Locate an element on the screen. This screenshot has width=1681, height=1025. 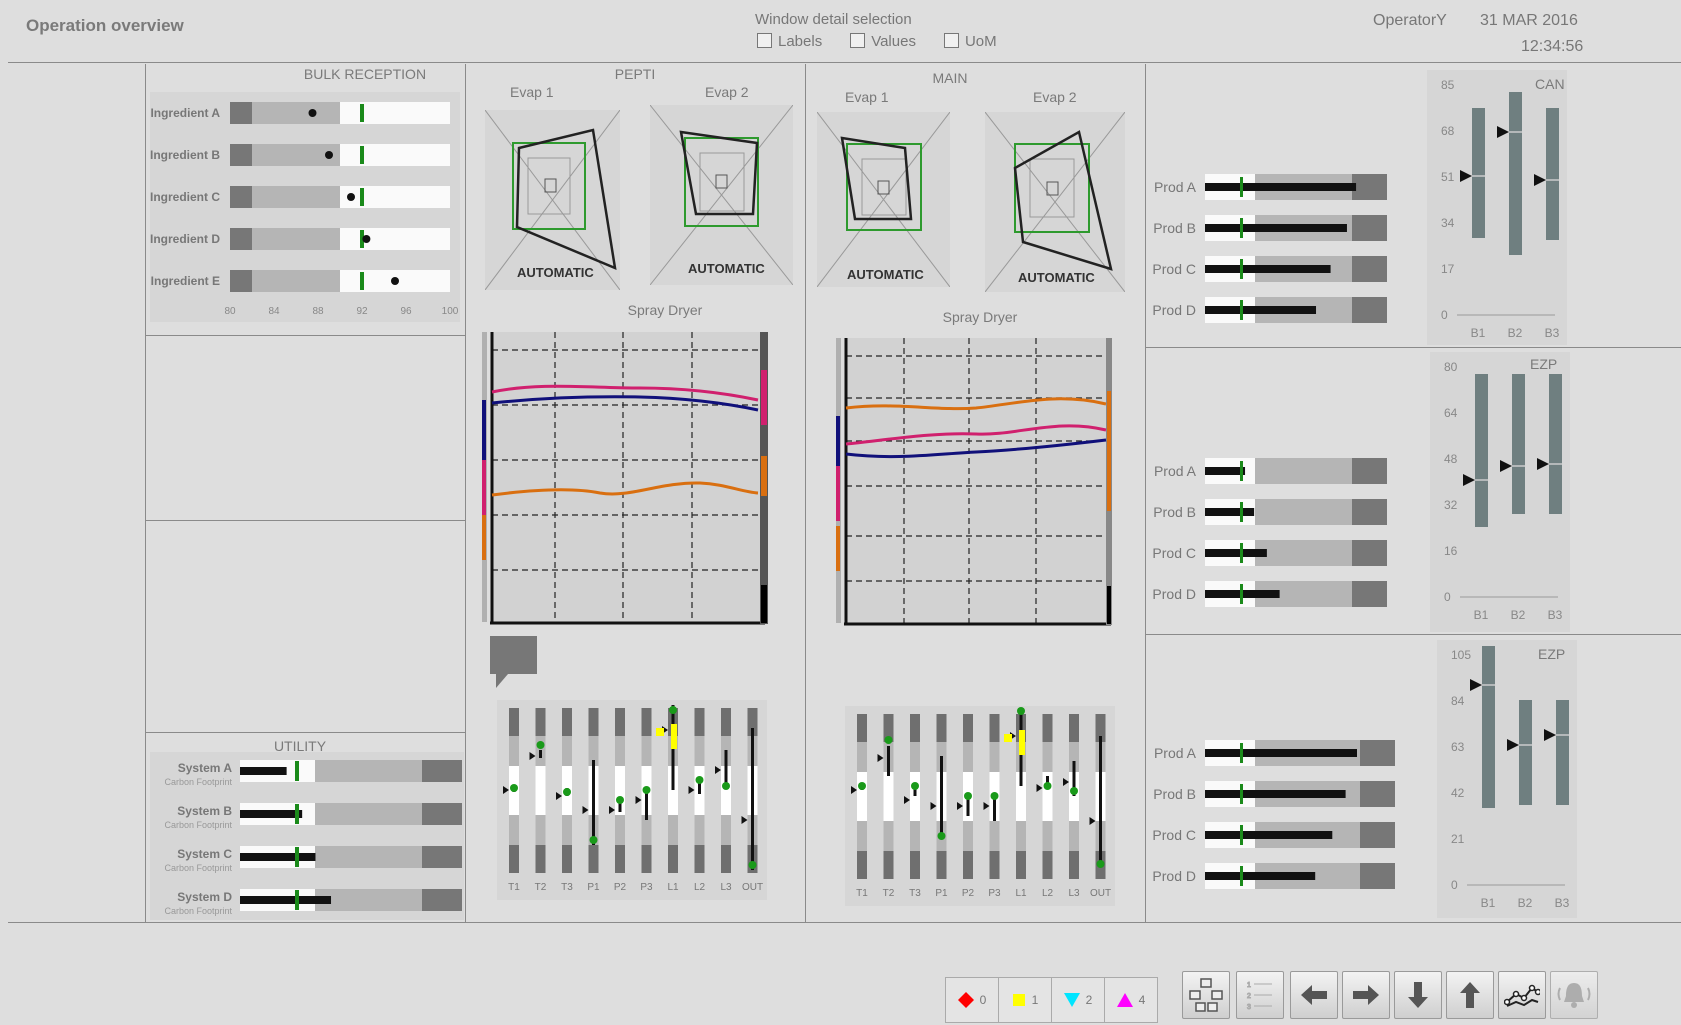
alarm-bell-icon is located at coordinates (1574, 995).